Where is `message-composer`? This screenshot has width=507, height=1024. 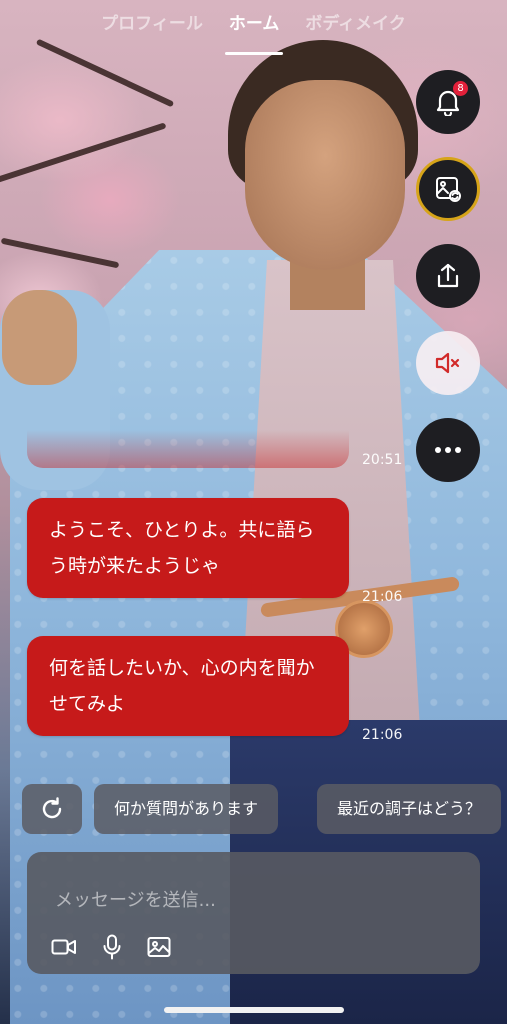 message-composer is located at coordinates (253, 913).